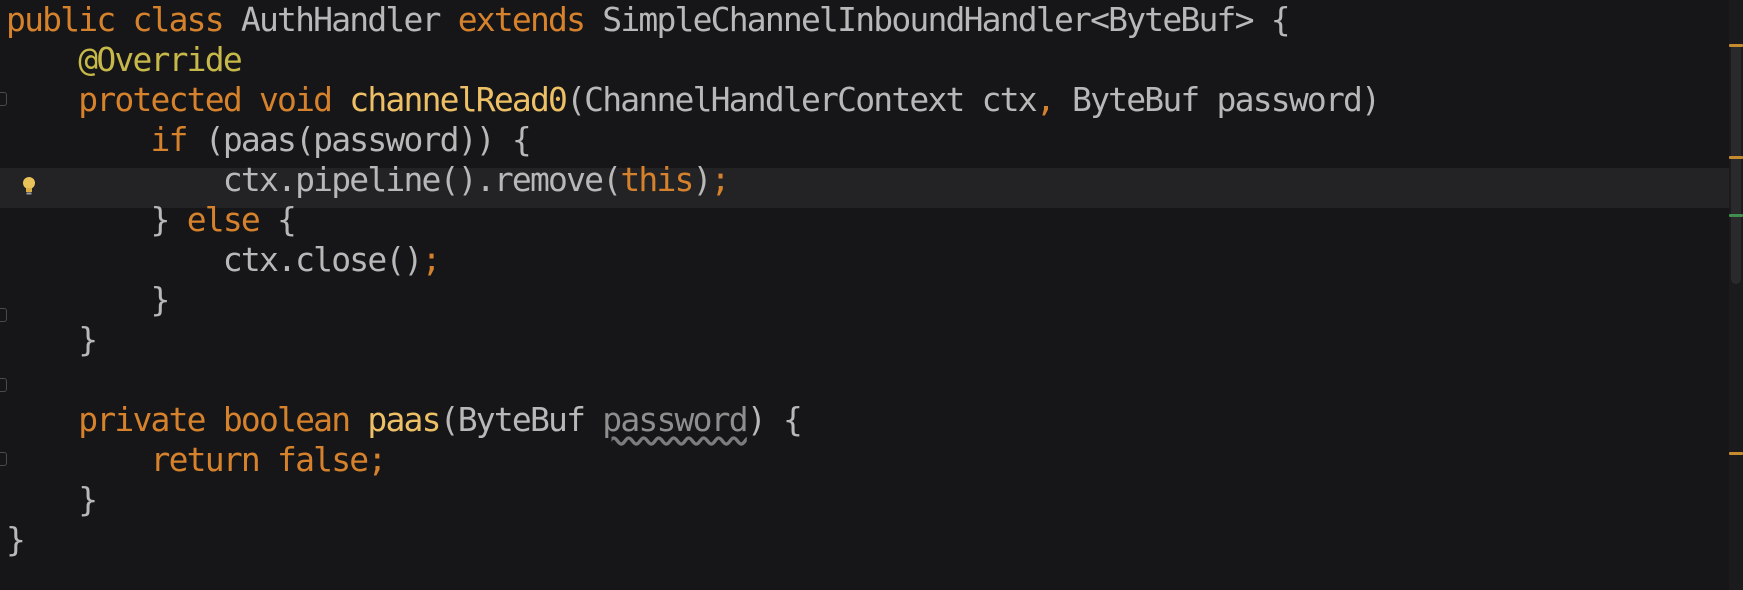 The image size is (1743, 590). I want to click on code-token: password, so click(675, 419).